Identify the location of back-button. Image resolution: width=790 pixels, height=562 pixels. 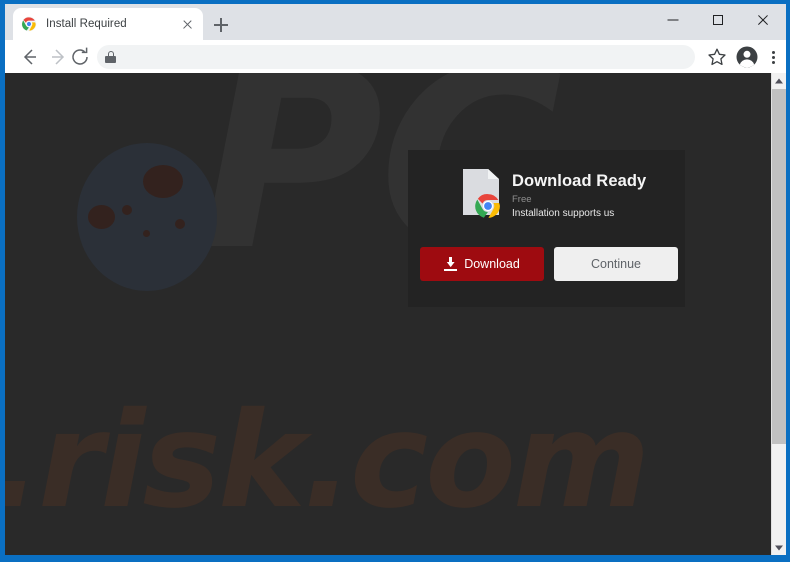
(29, 57).